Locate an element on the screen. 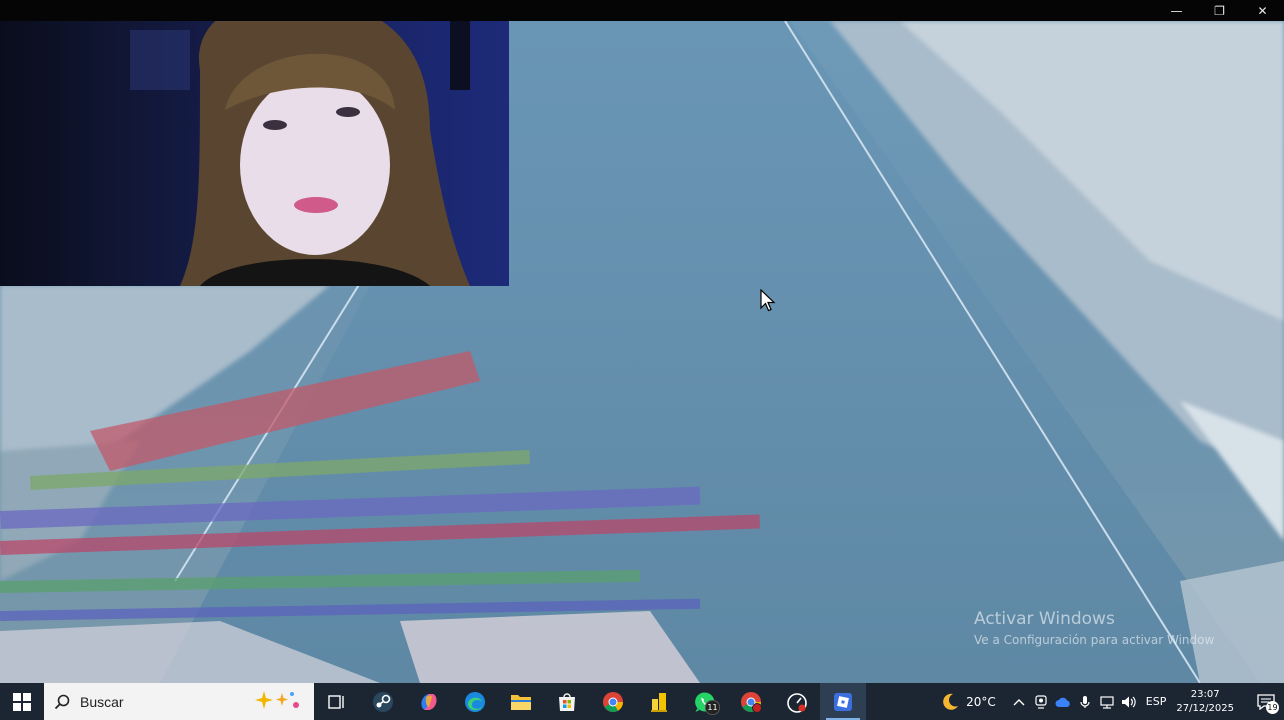 The width and height of the screenshot is (1284, 720). taskbar: Buscar 11 20°C ESP 23:07 27/12/2025 19 is located at coordinates (642, 701).